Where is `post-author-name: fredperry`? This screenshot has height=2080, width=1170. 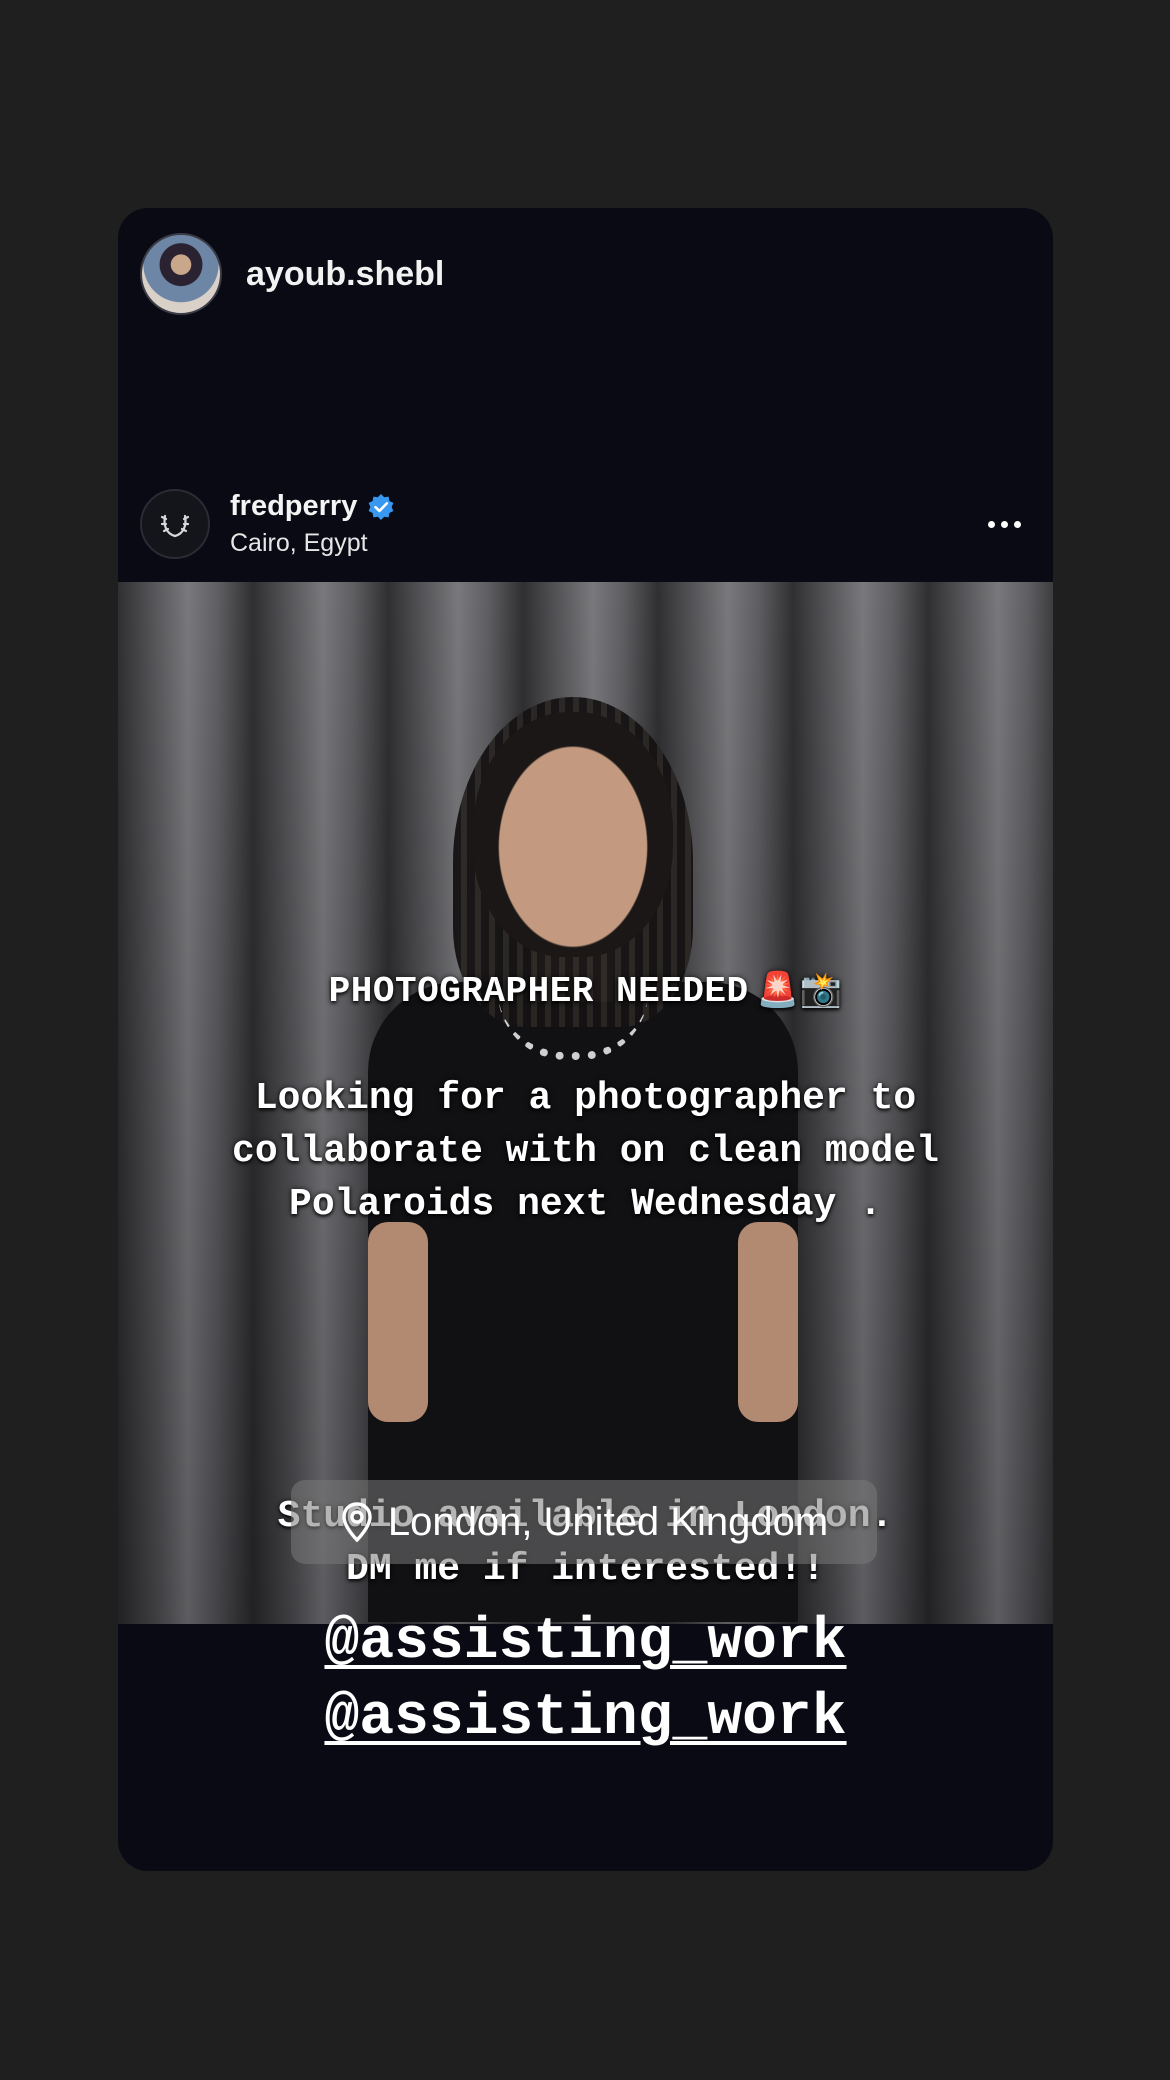 post-author-name: fredperry is located at coordinates (293, 506).